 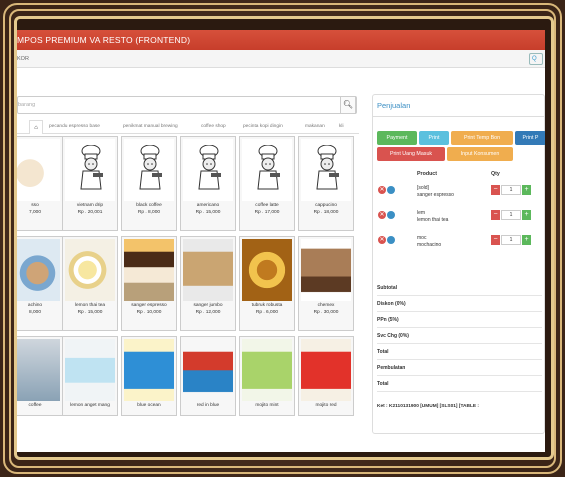 I want to click on sub-toolbar: KOR Q, so click(x=281, y=59).